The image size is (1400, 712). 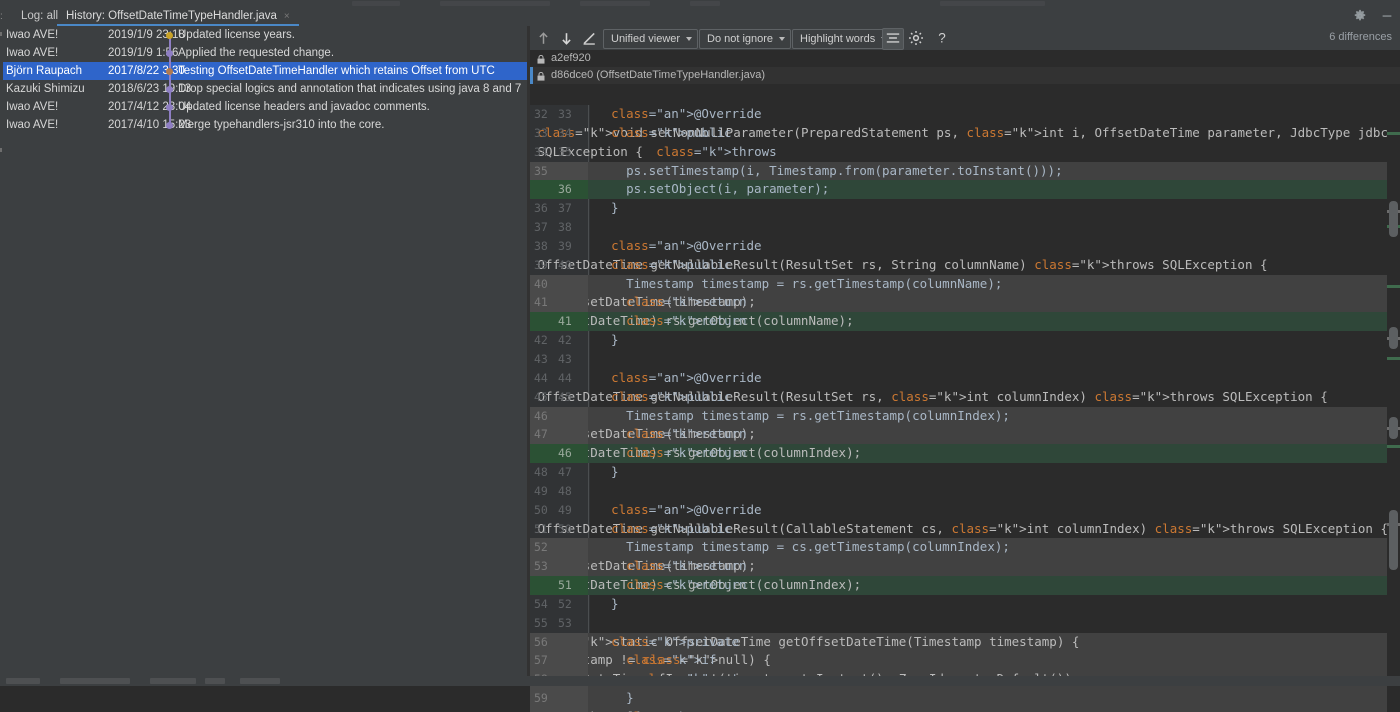 What do you see at coordinates (1393, 408) in the screenshot?
I see `diff-scrollbar` at bounding box center [1393, 408].